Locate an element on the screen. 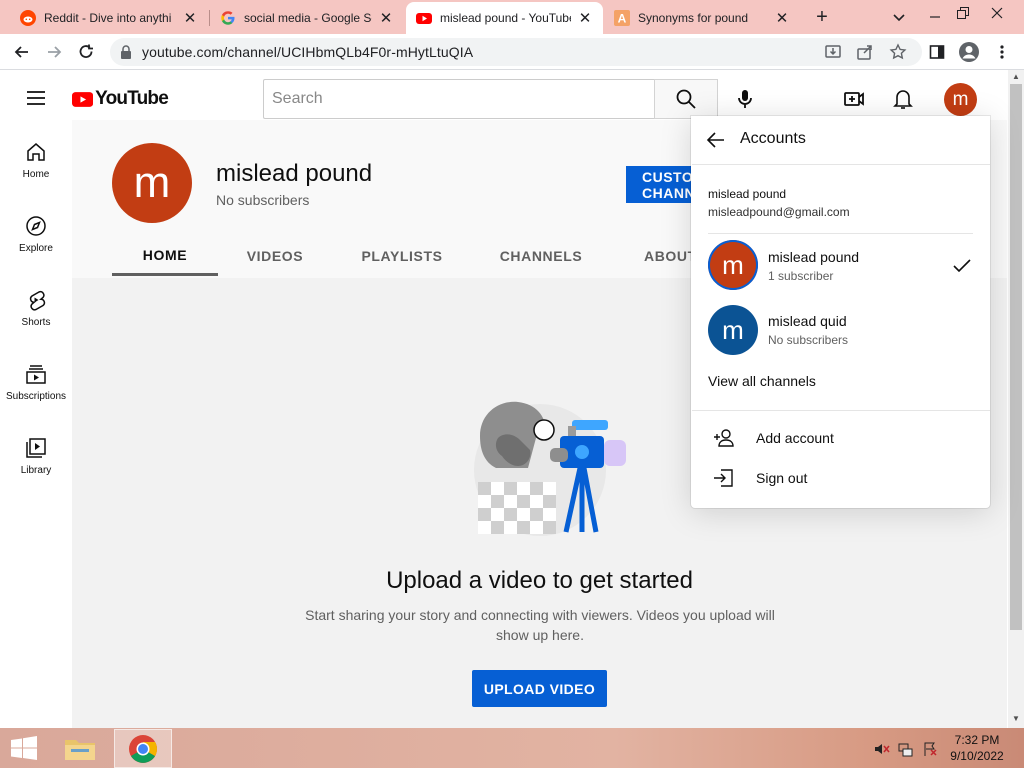 The image size is (1024, 768). library-icon is located at coordinates (36, 447).